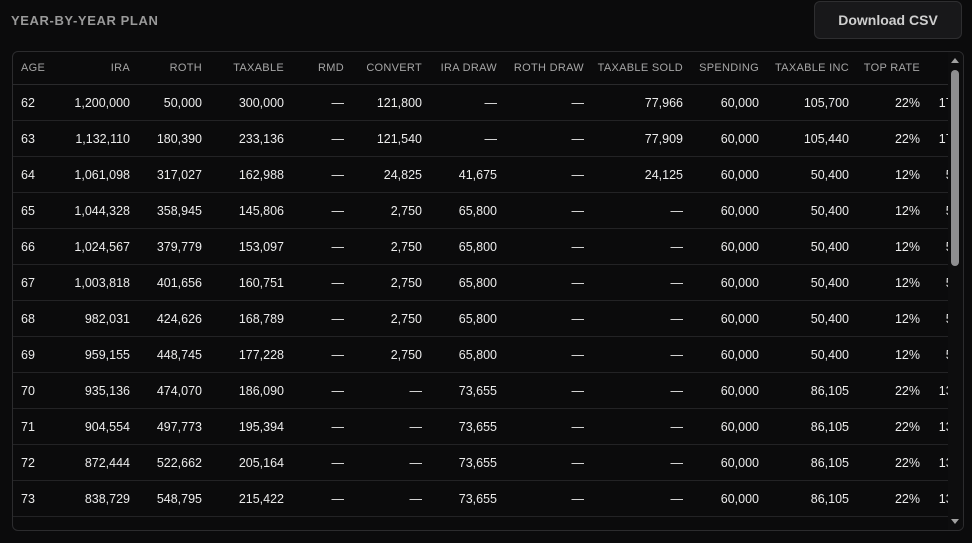 This screenshot has width=972, height=543. Describe the element at coordinates (955, 60) in the screenshot. I see `scroll-up-arrow-icon` at that location.